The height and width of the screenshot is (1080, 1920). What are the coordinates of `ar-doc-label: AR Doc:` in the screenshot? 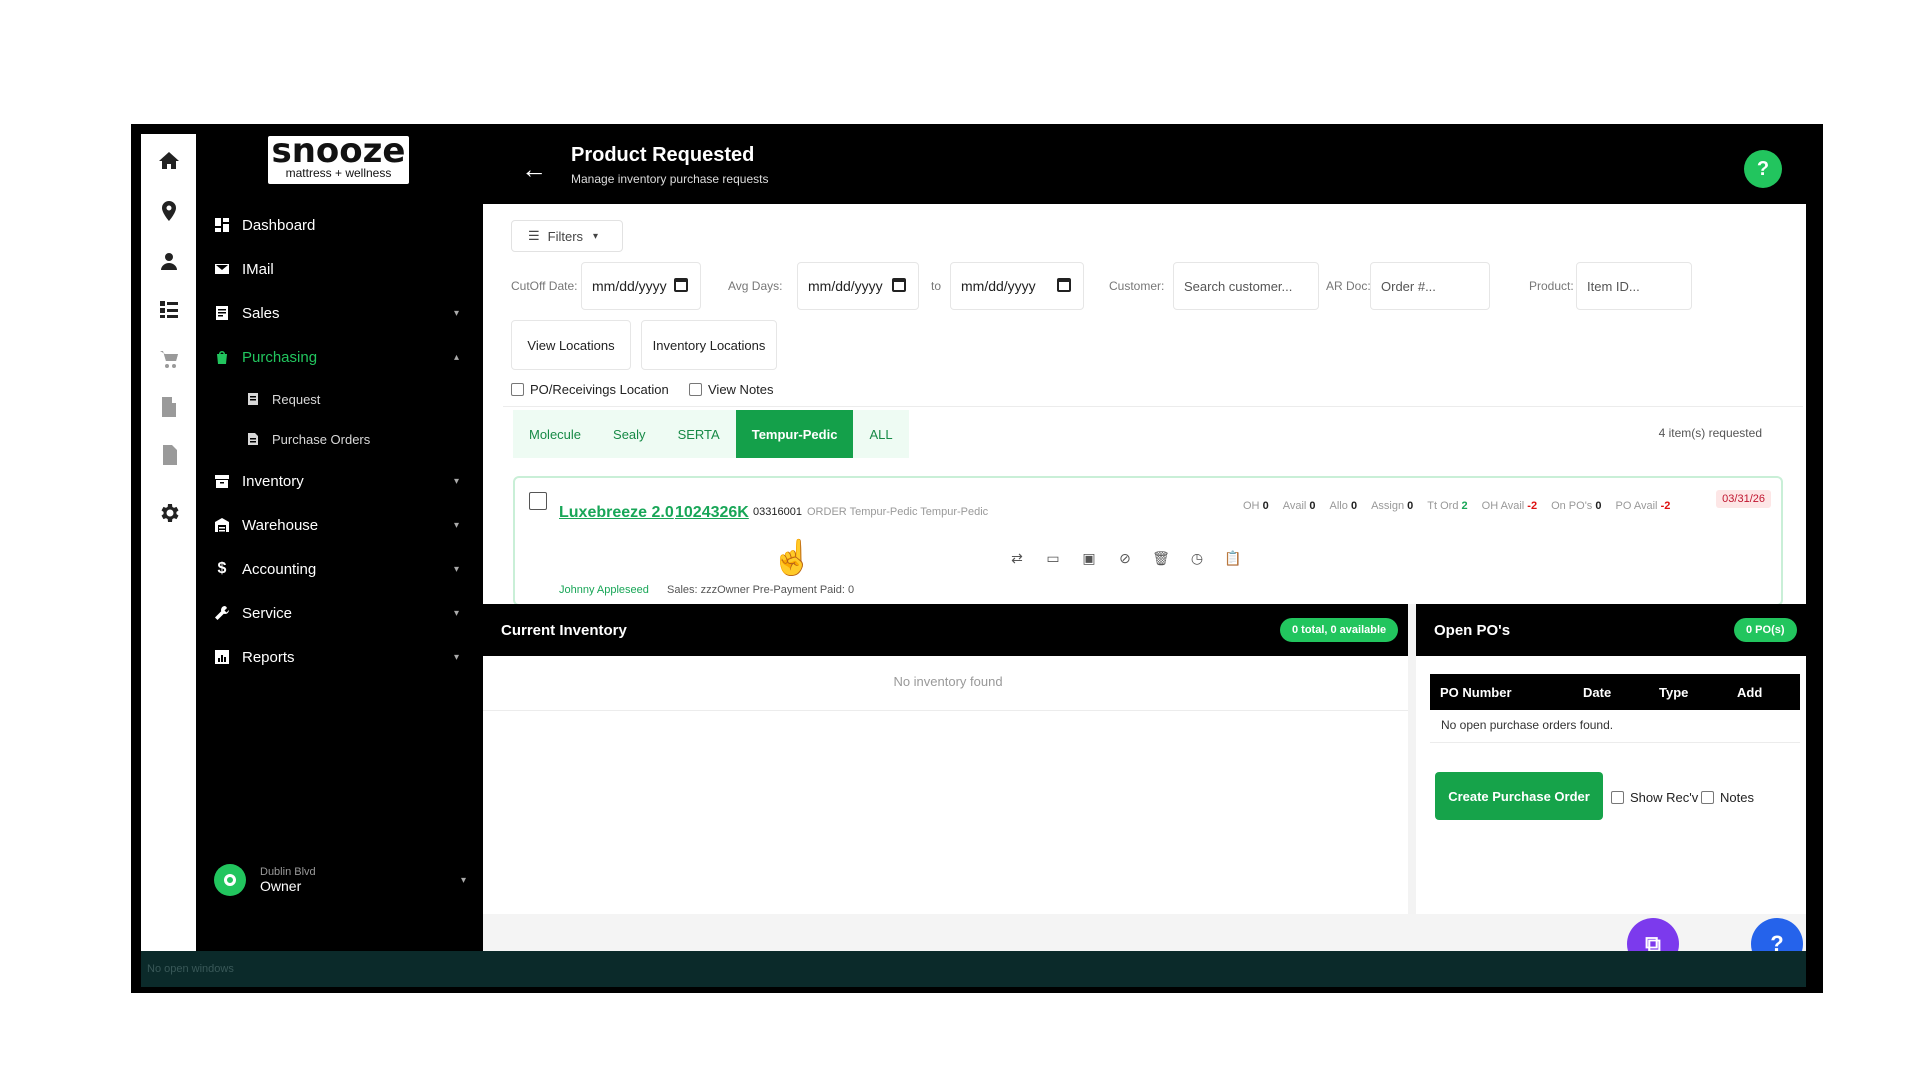 It's located at (1348, 286).